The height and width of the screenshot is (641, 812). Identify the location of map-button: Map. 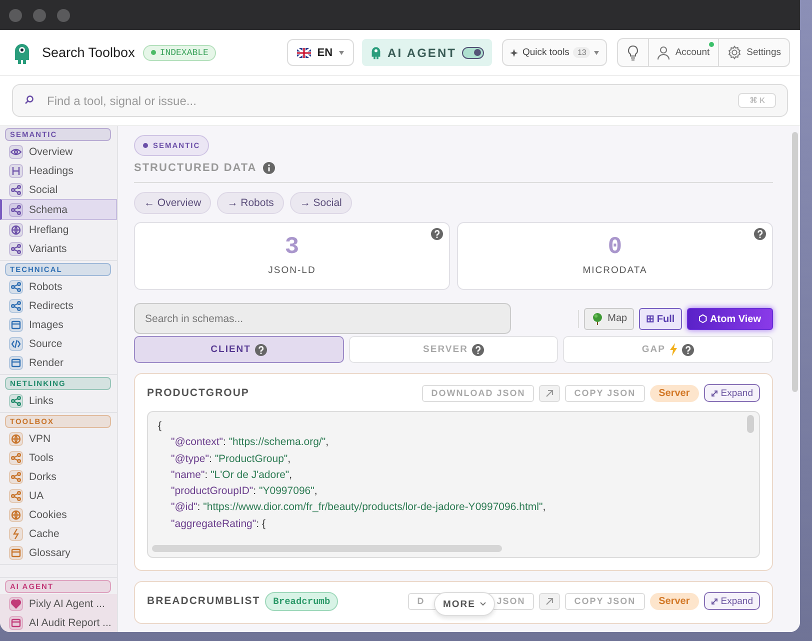
(609, 319).